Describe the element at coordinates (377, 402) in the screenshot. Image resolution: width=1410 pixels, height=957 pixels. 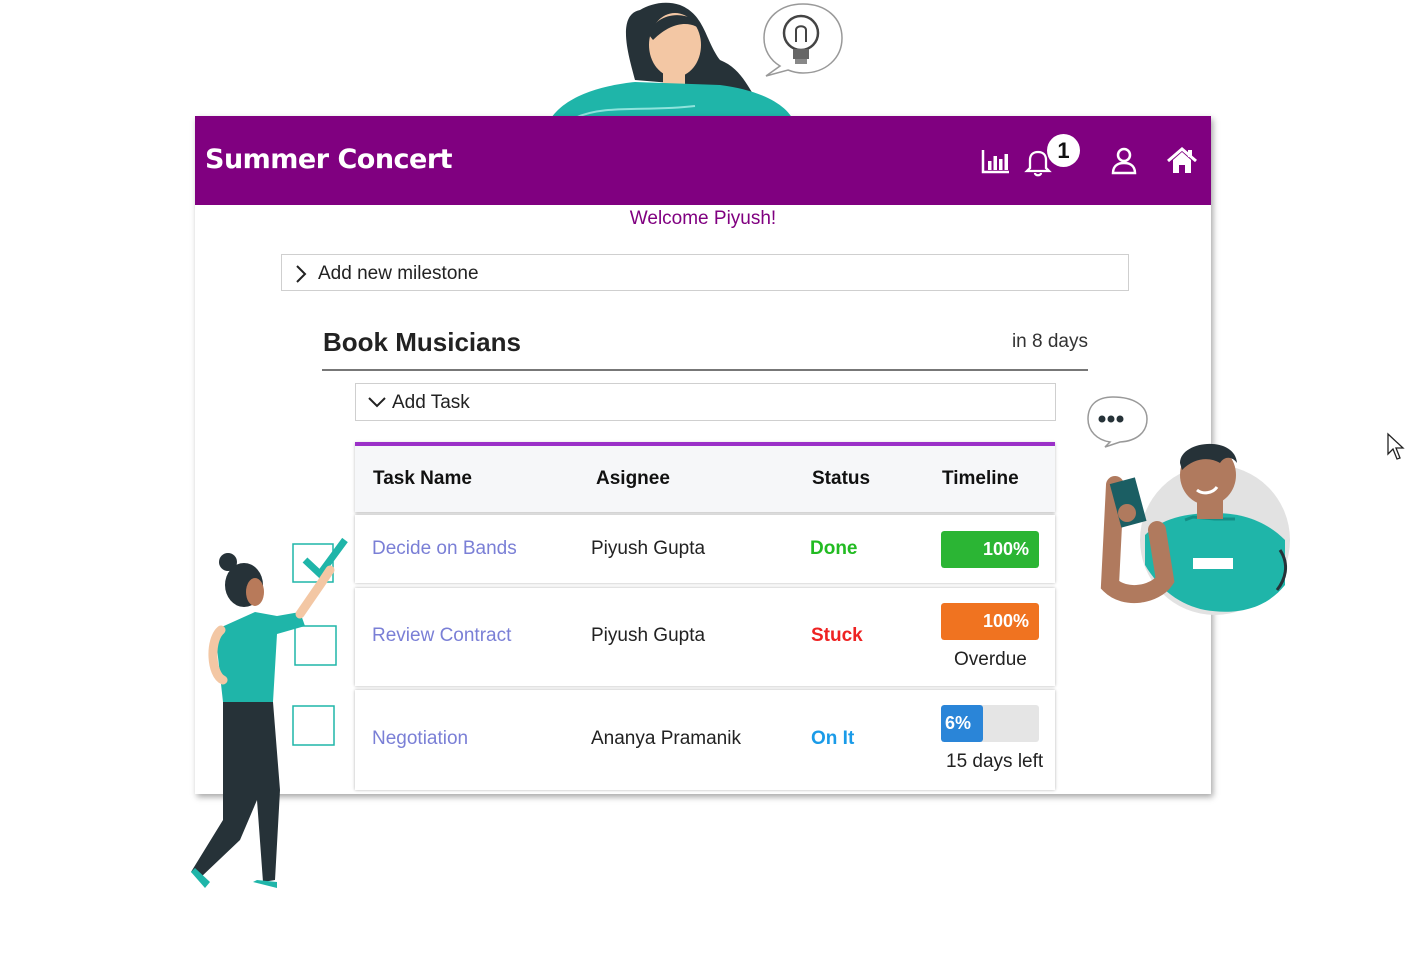
I see `chevron-down-icon` at that location.